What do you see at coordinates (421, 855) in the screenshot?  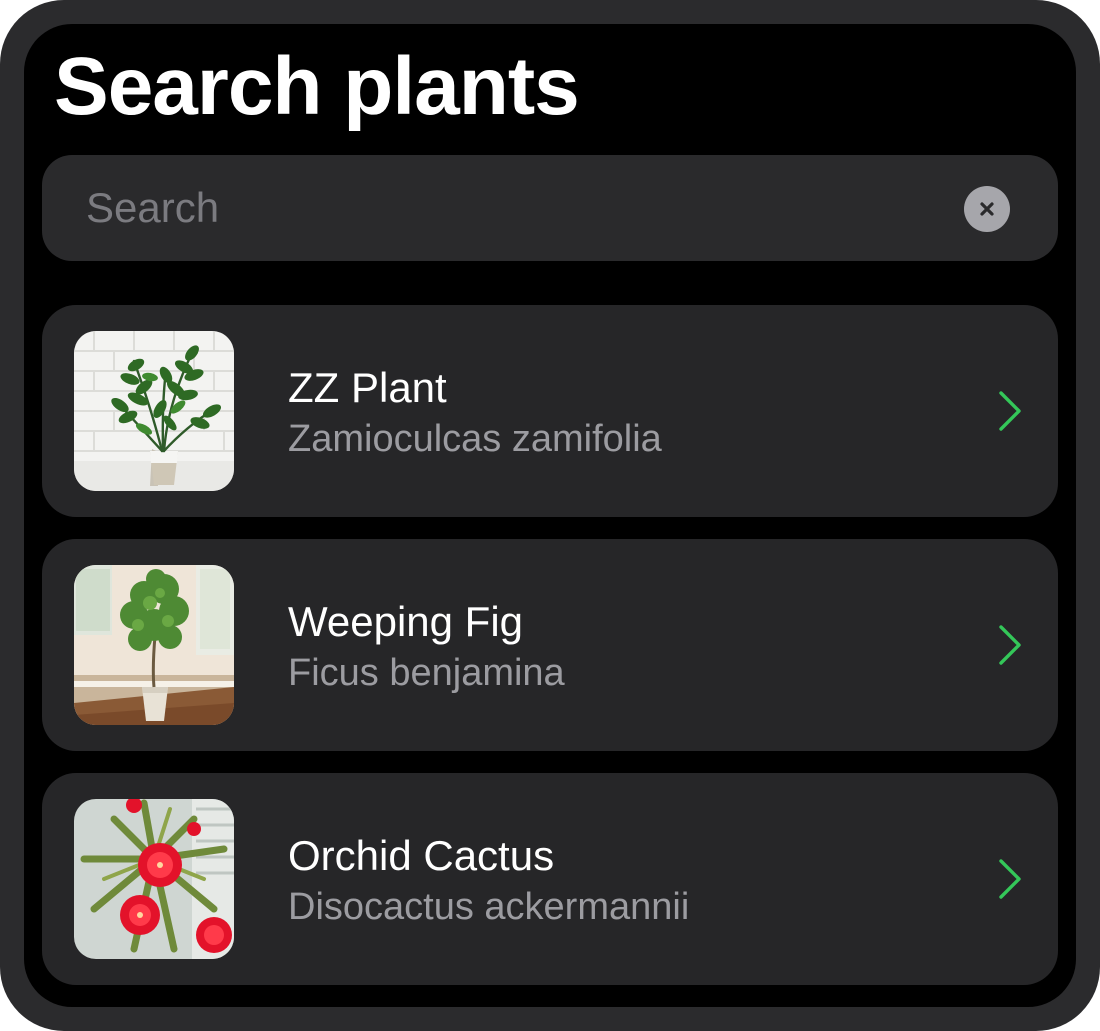 I see `plant-common-name: Orchid Cactus` at bounding box center [421, 855].